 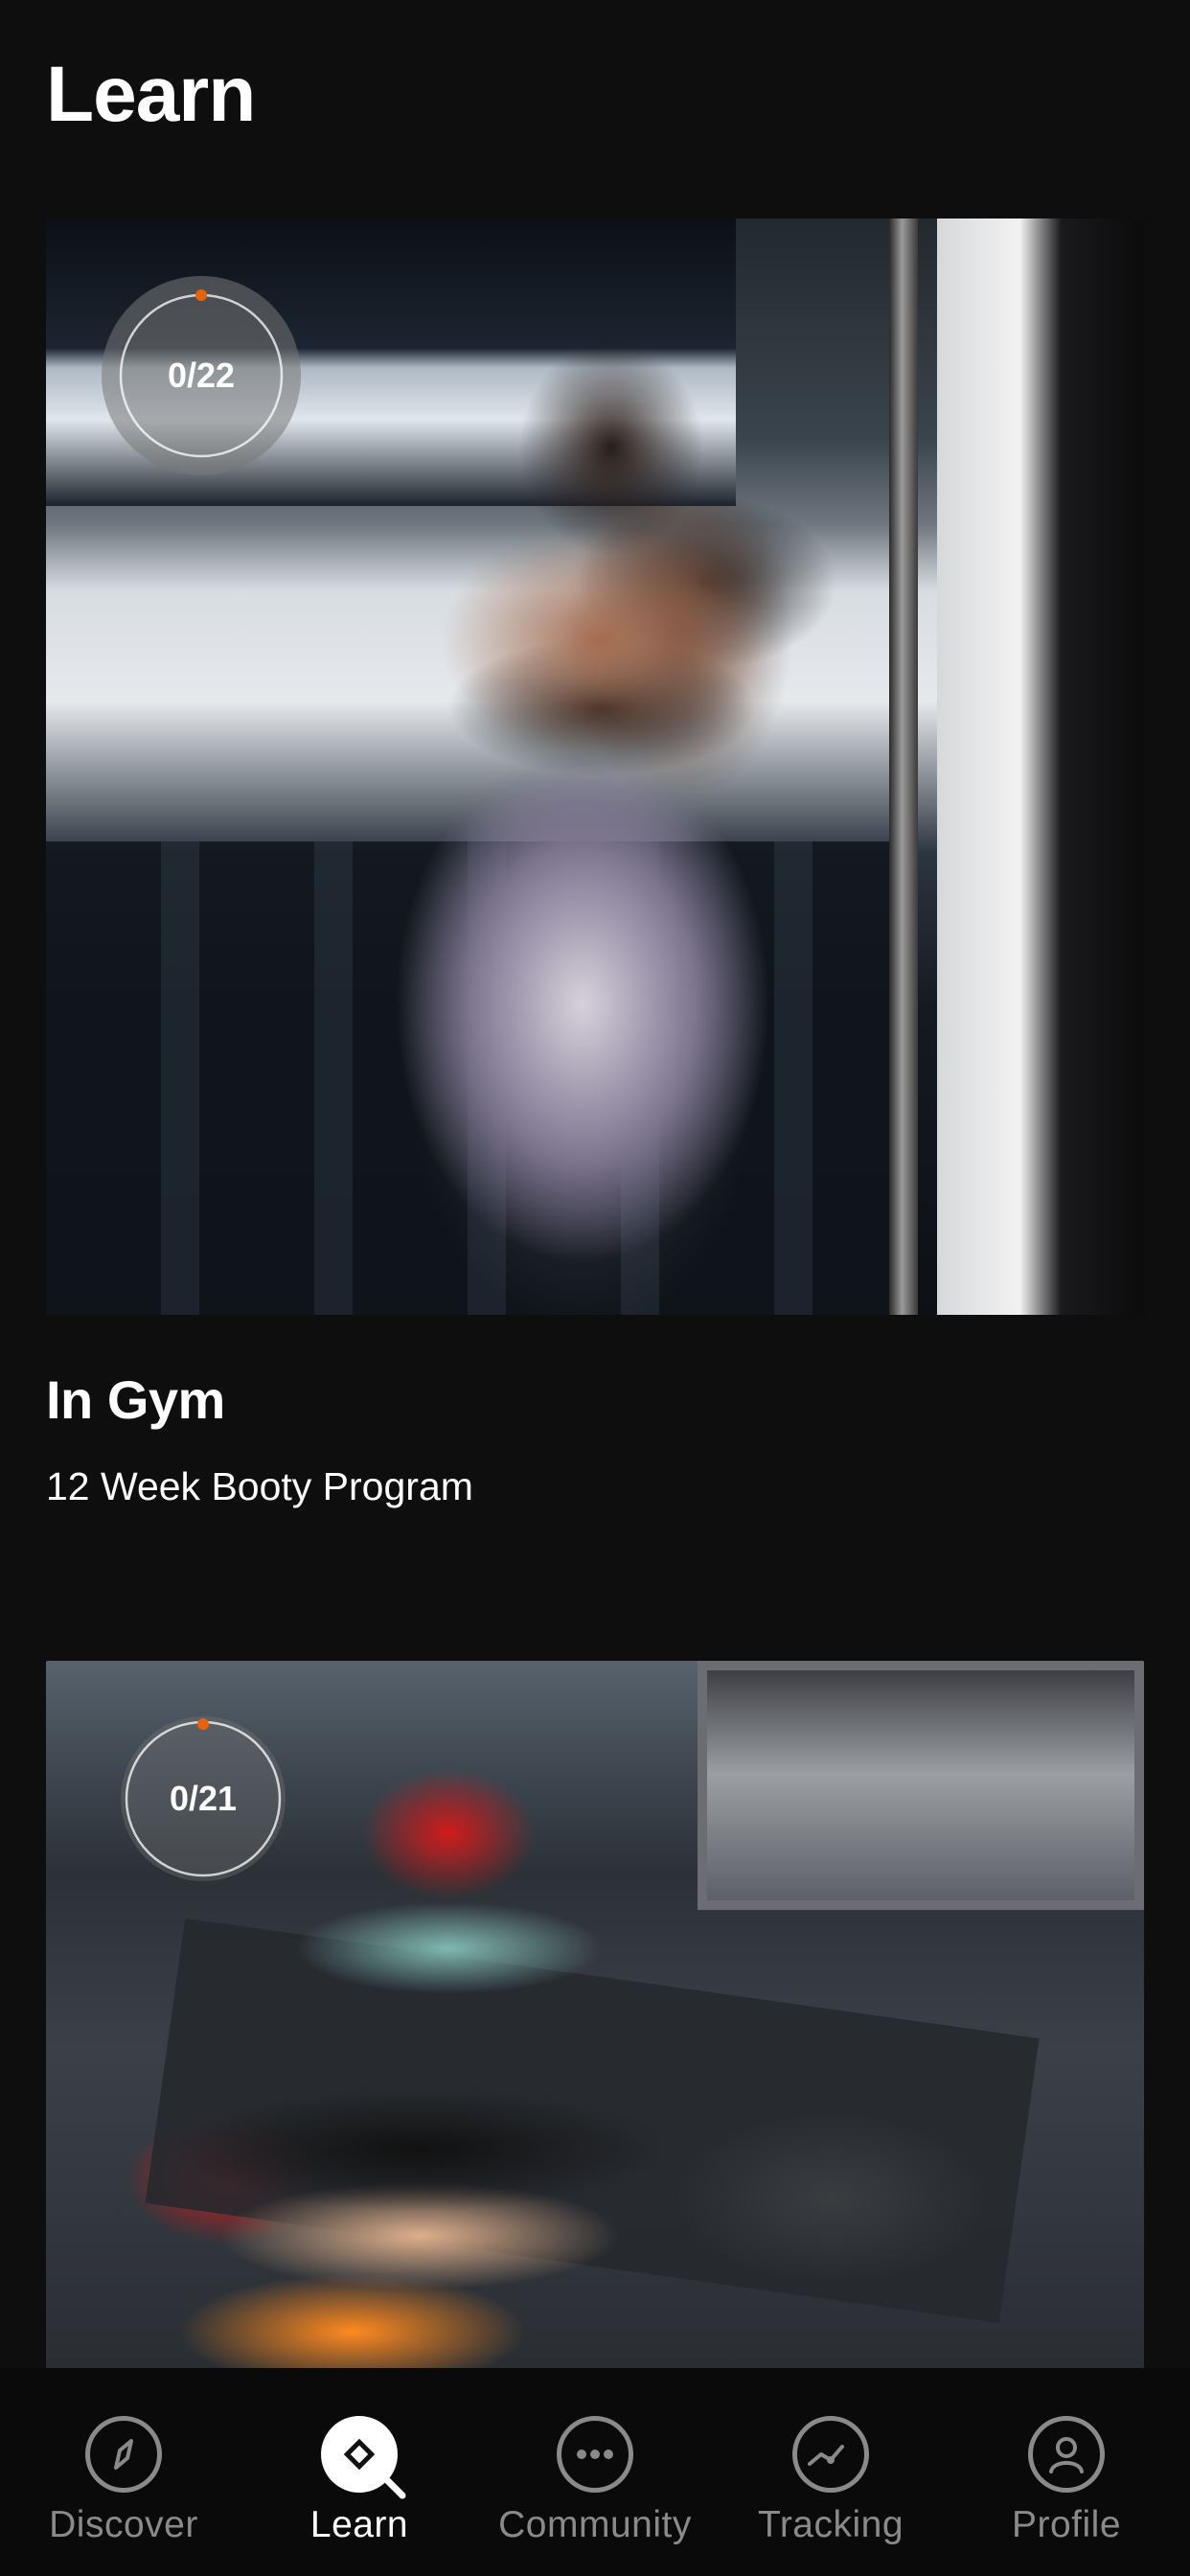 I want to click on progress-count: 0/22, so click(x=202, y=375).